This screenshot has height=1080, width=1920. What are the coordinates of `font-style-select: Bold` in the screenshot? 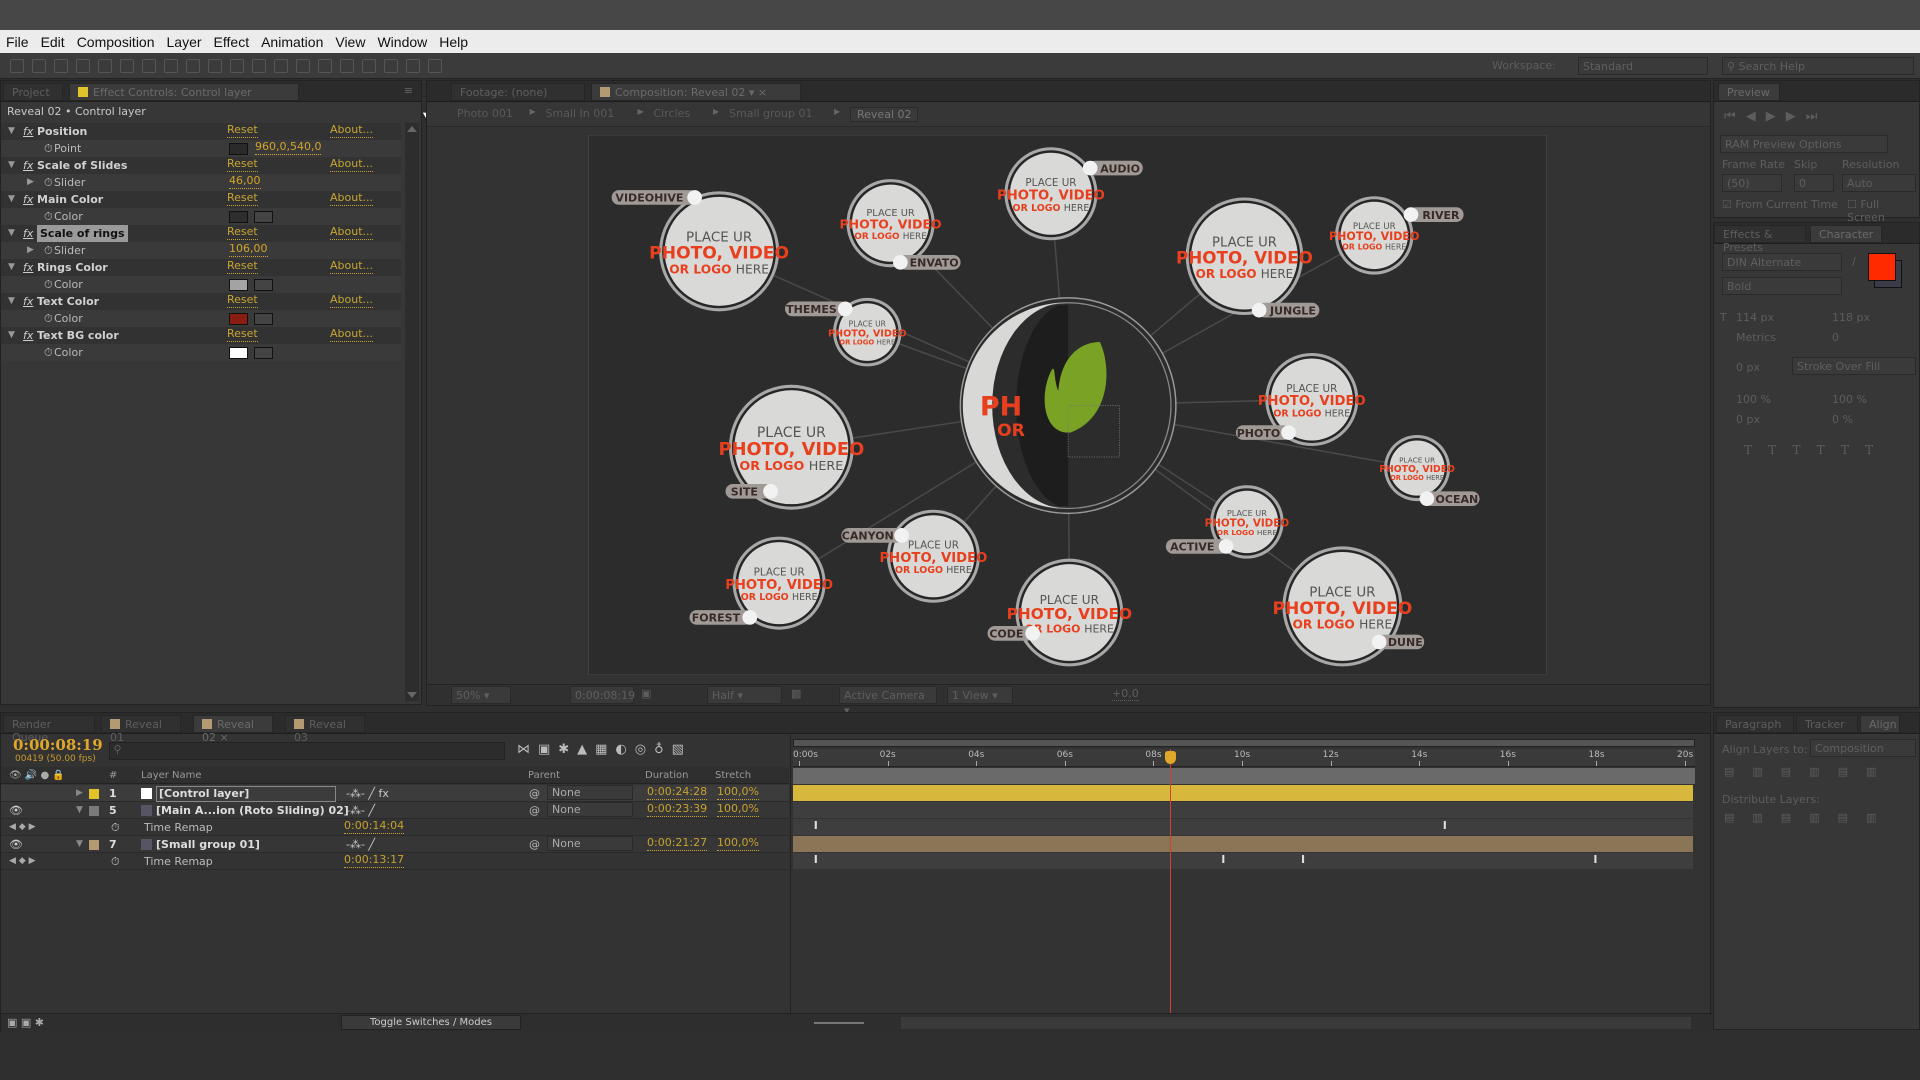 It's located at (1782, 286).